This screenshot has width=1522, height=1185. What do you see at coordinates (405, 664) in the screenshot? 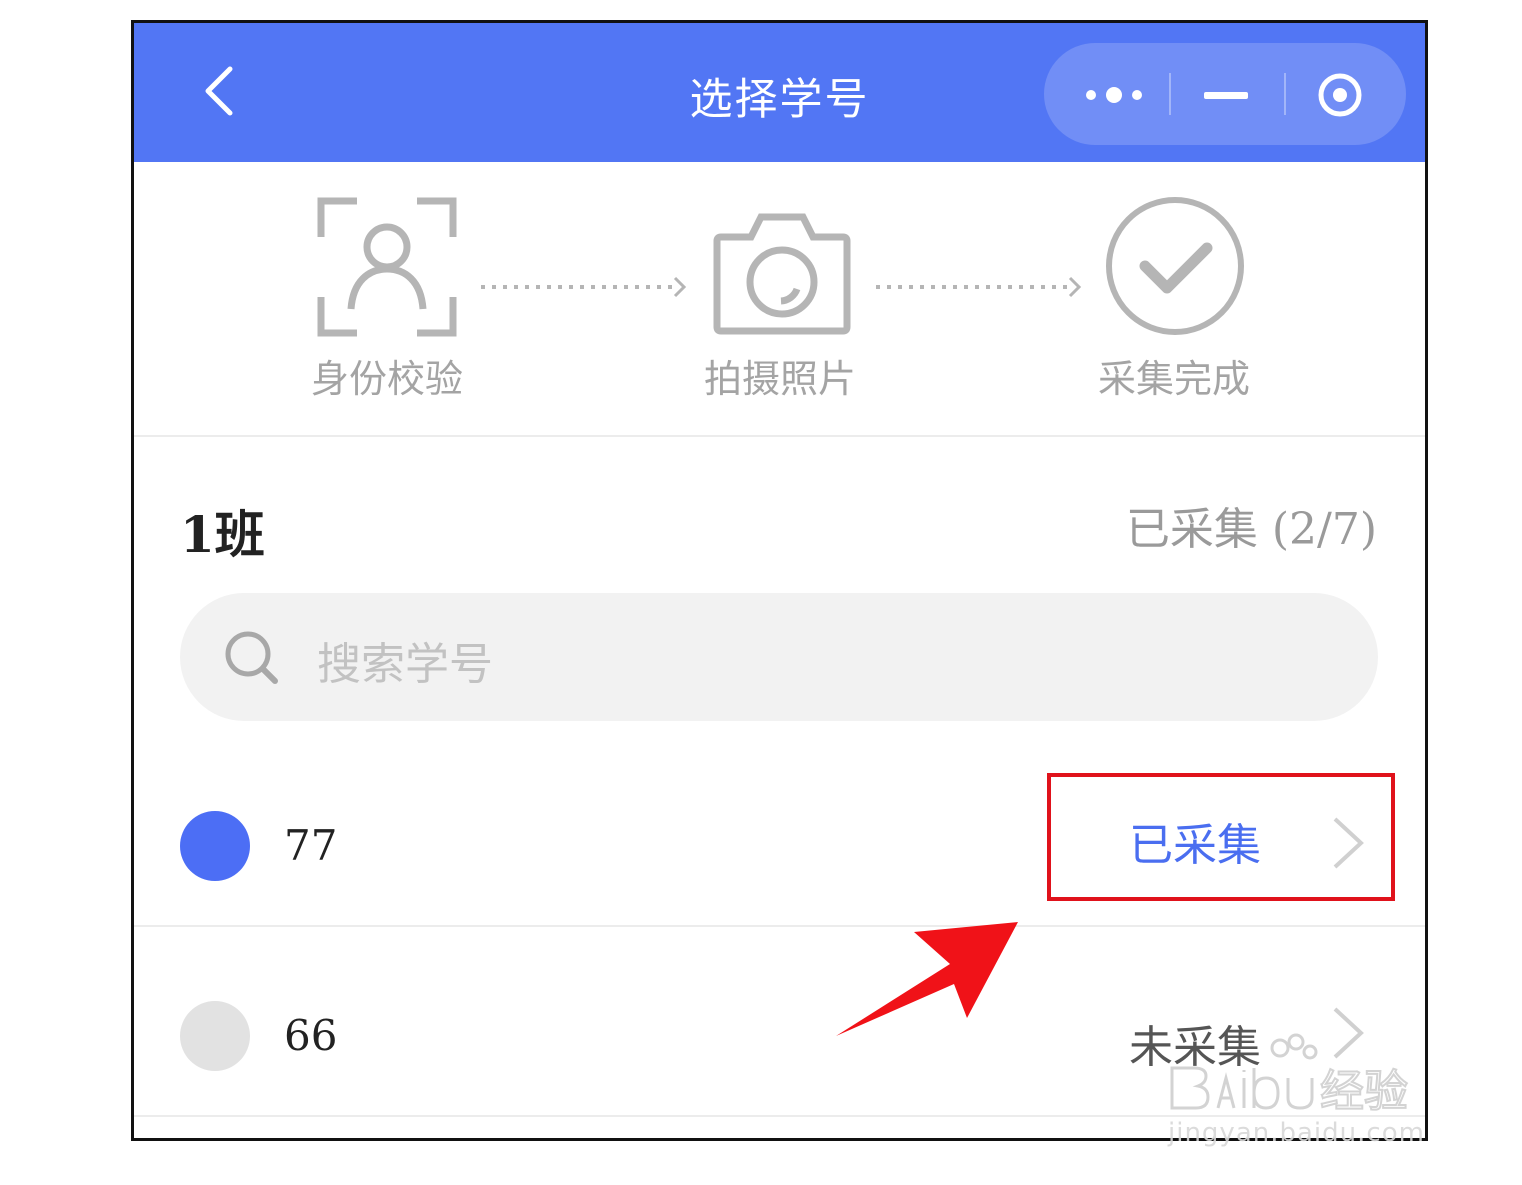
I see `search-placeholder: 搜索学号` at bounding box center [405, 664].